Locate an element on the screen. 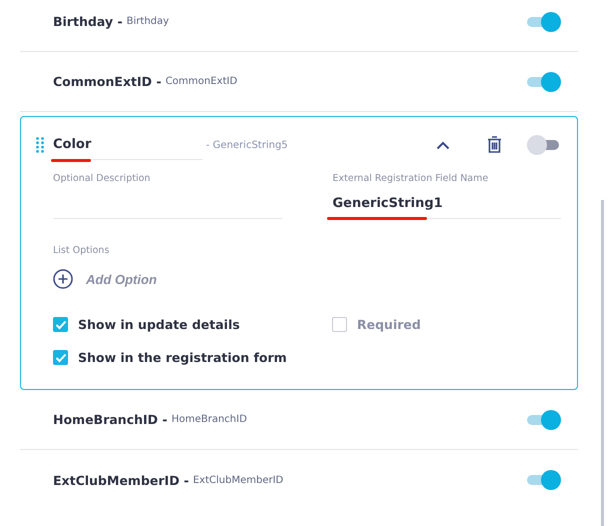  field-label: External Registration Field Name is located at coordinates (411, 178).